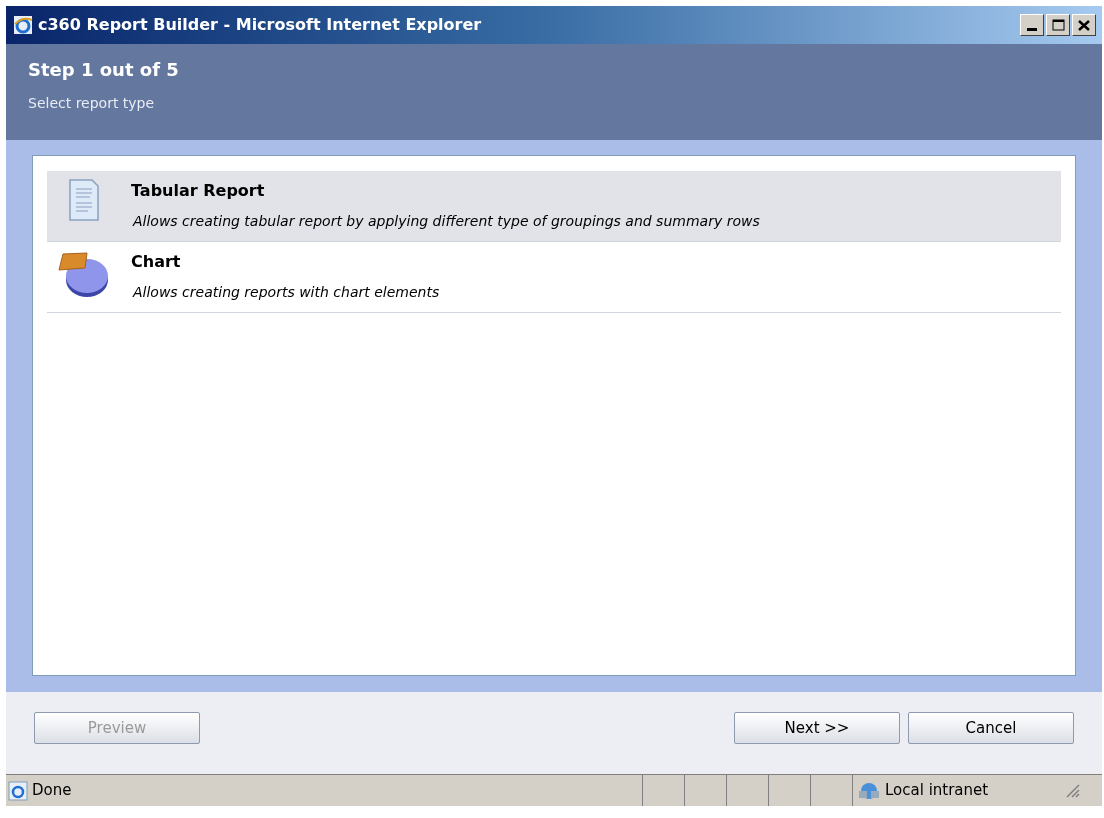 The height and width of the screenshot is (818, 1104). Describe the element at coordinates (92, 103) in the screenshot. I see `step-subtitle: Select report type` at that location.